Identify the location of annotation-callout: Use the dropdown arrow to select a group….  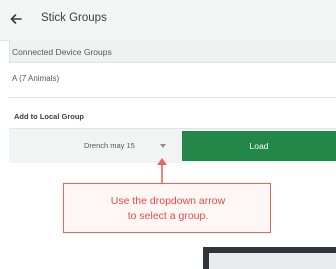
(167, 208).